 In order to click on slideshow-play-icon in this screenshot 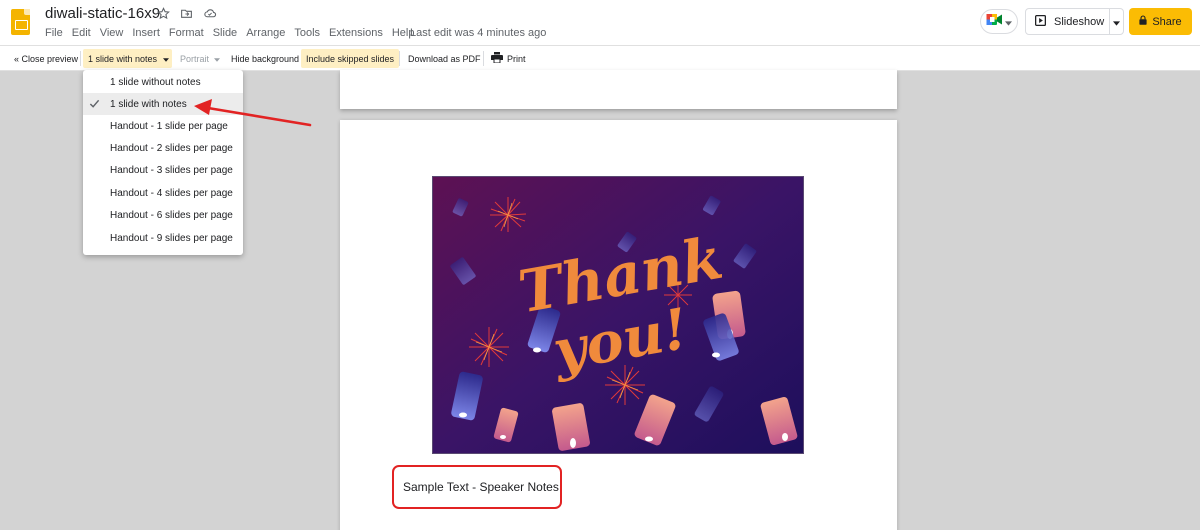, I will do `click(1040, 21)`.